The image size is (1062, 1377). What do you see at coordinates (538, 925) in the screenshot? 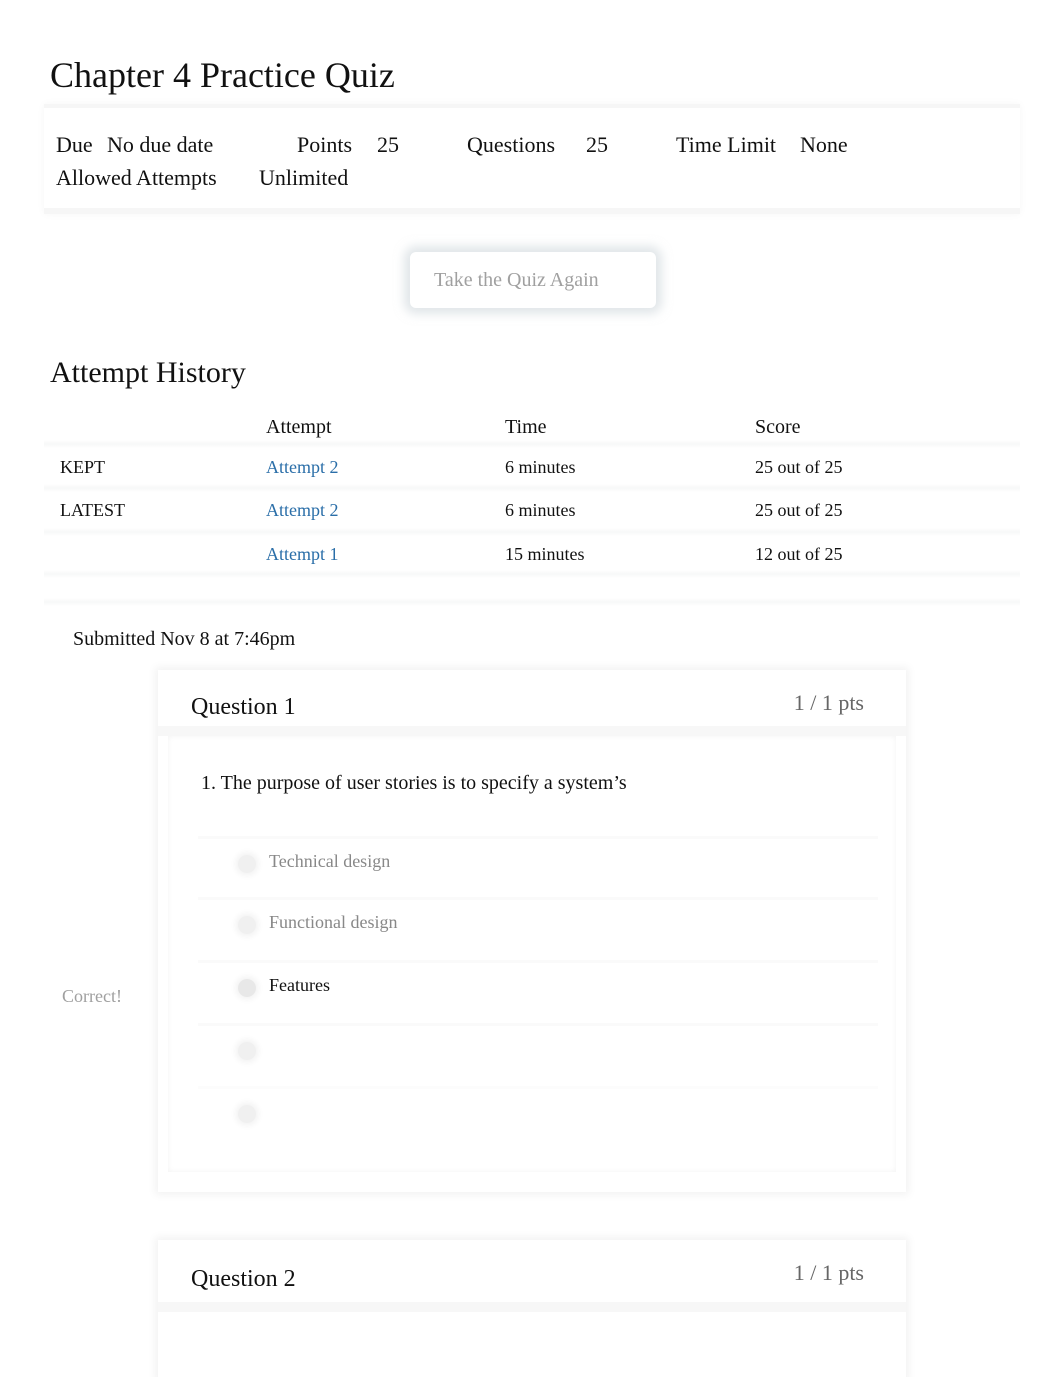
I see `answer-option: Functional design` at bounding box center [538, 925].